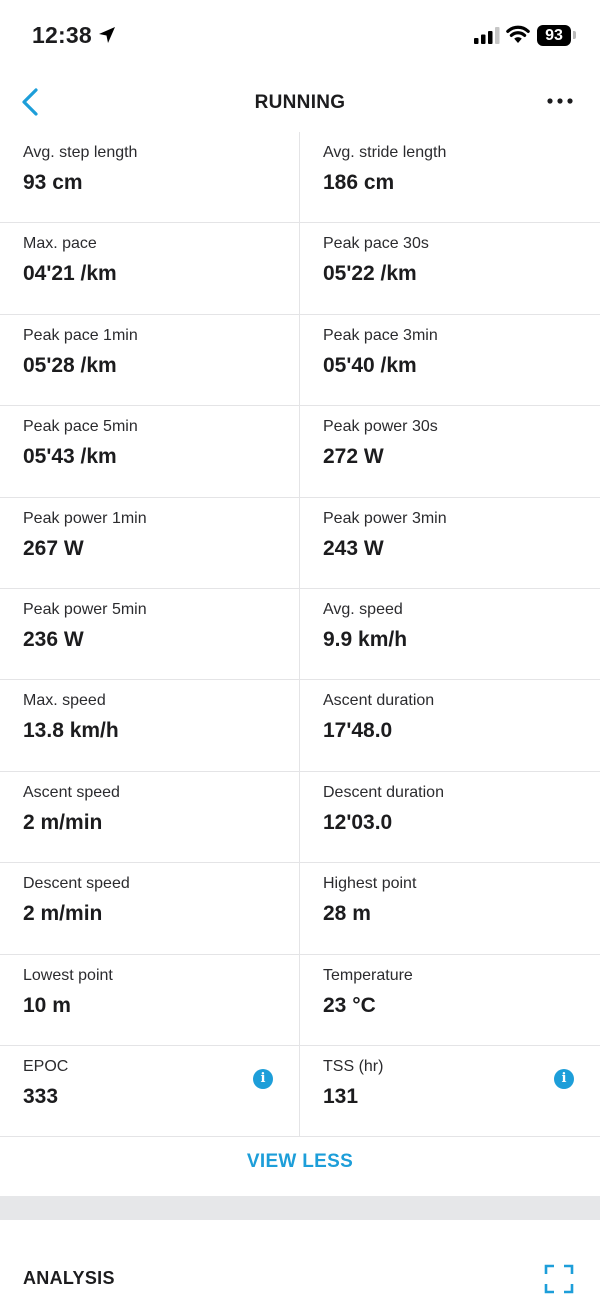 The height and width of the screenshot is (1299, 600). What do you see at coordinates (300, 1208) in the screenshot?
I see `section-separator` at bounding box center [300, 1208].